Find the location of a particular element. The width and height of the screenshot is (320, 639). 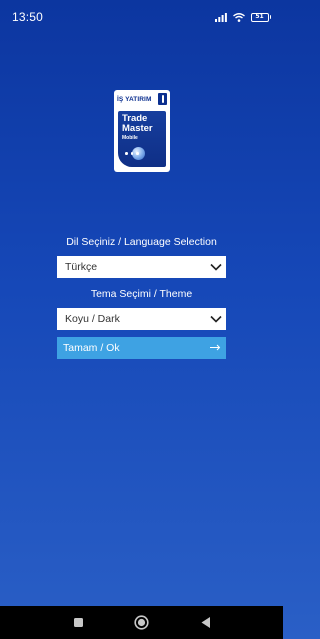

logo-card: Trade Master Mobile is located at coordinates (142, 140).